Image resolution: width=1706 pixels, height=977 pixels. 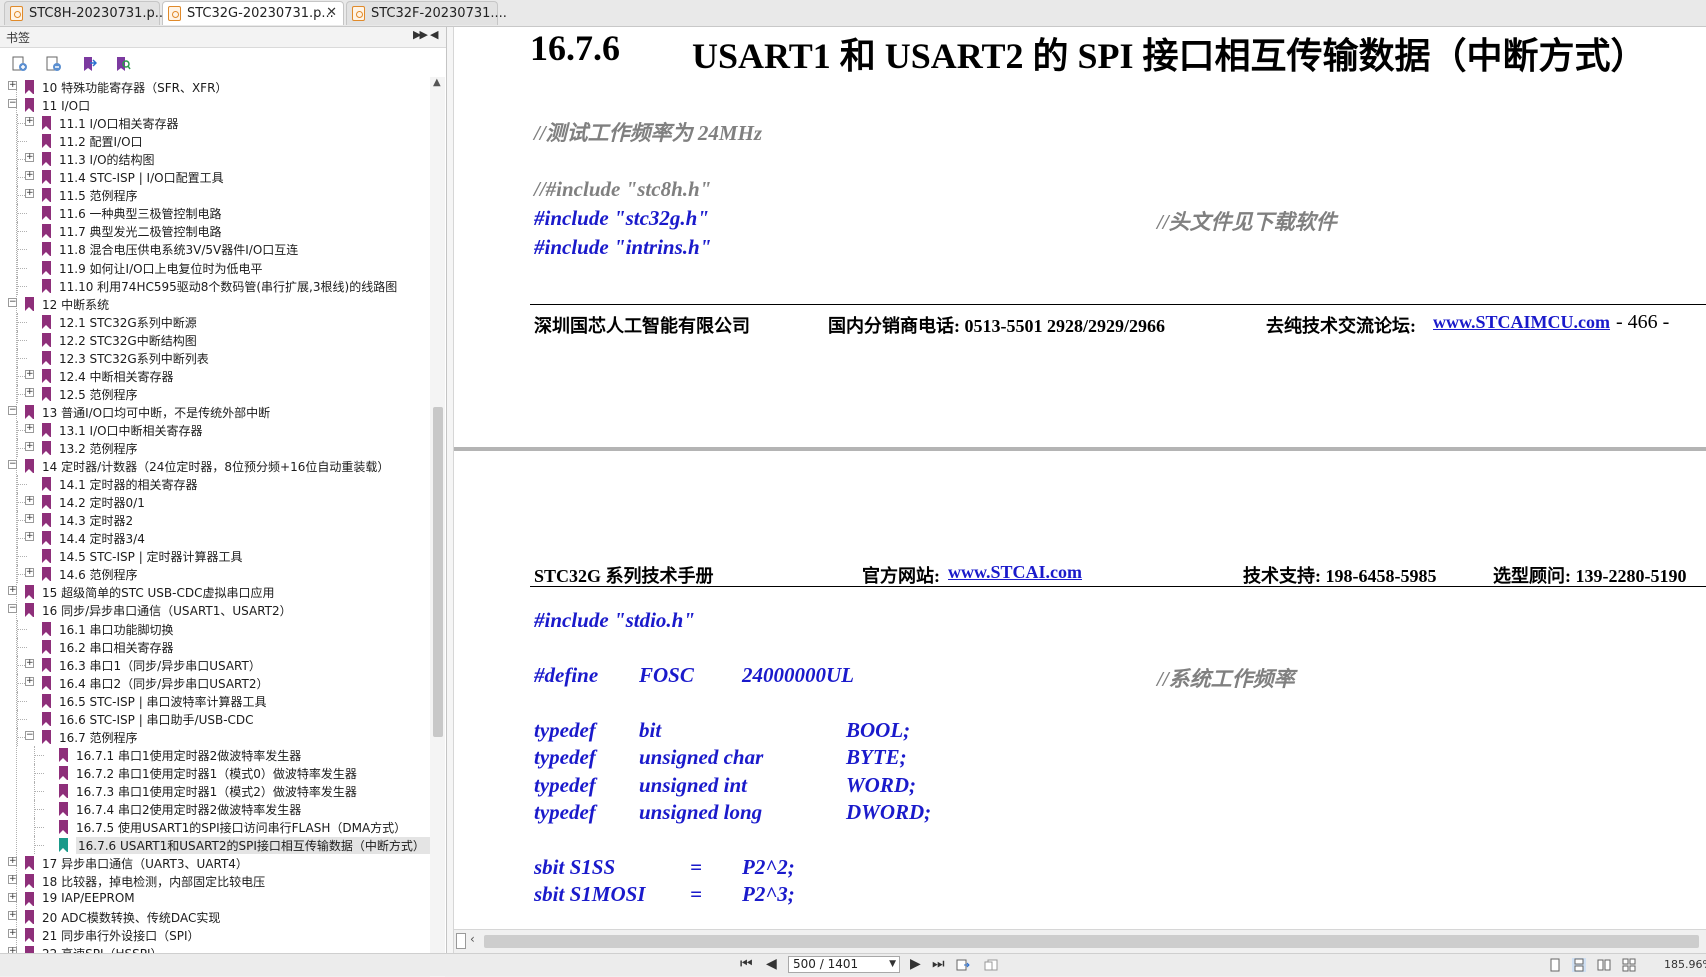 What do you see at coordinates (215, 845) in the screenshot?
I see `bookmark-item: 16.7.6 USART1和USART2的SPI接口相互传输数据（中断方式）` at bounding box center [215, 845].